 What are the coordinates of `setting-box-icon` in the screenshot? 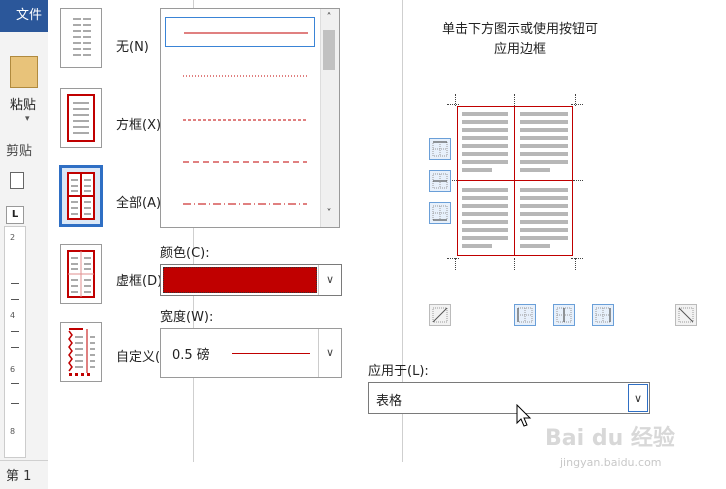 It's located at (81, 118).